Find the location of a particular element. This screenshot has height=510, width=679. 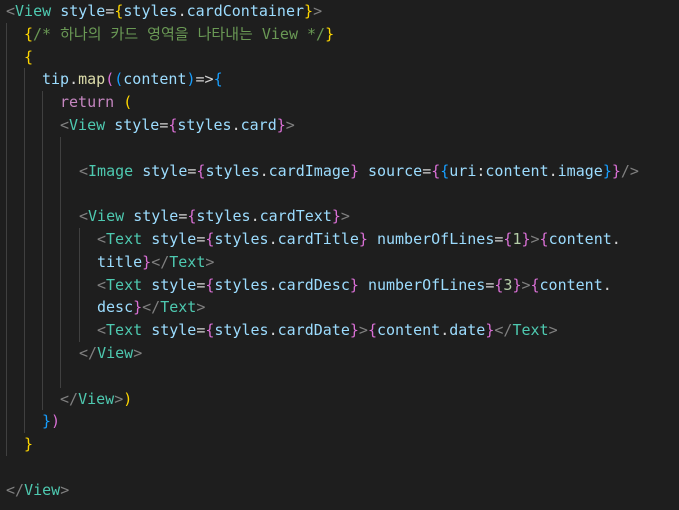

code-token: source is located at coordinates (395, 170).